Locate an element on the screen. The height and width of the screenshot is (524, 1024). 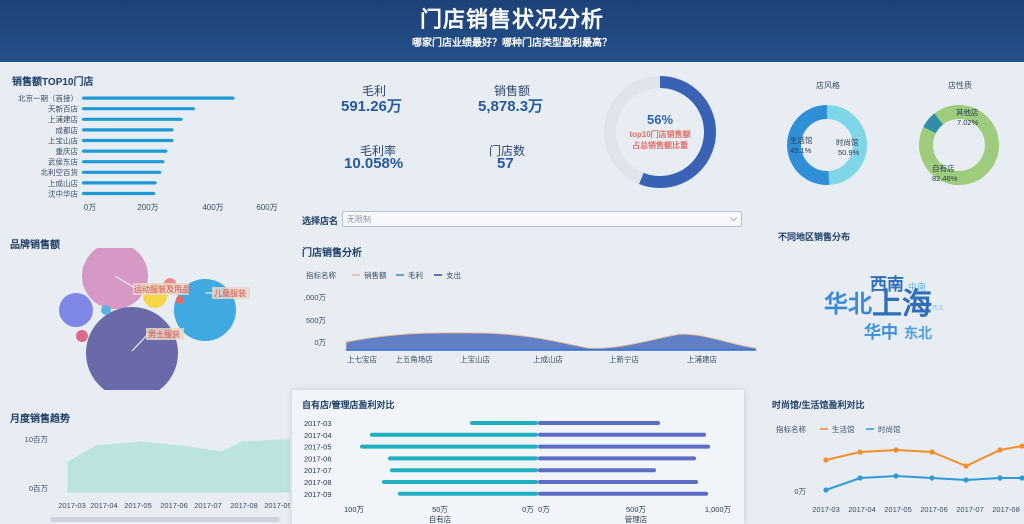
donut-caption-1: top10门店销售额 is located at coordinates (659, 134).